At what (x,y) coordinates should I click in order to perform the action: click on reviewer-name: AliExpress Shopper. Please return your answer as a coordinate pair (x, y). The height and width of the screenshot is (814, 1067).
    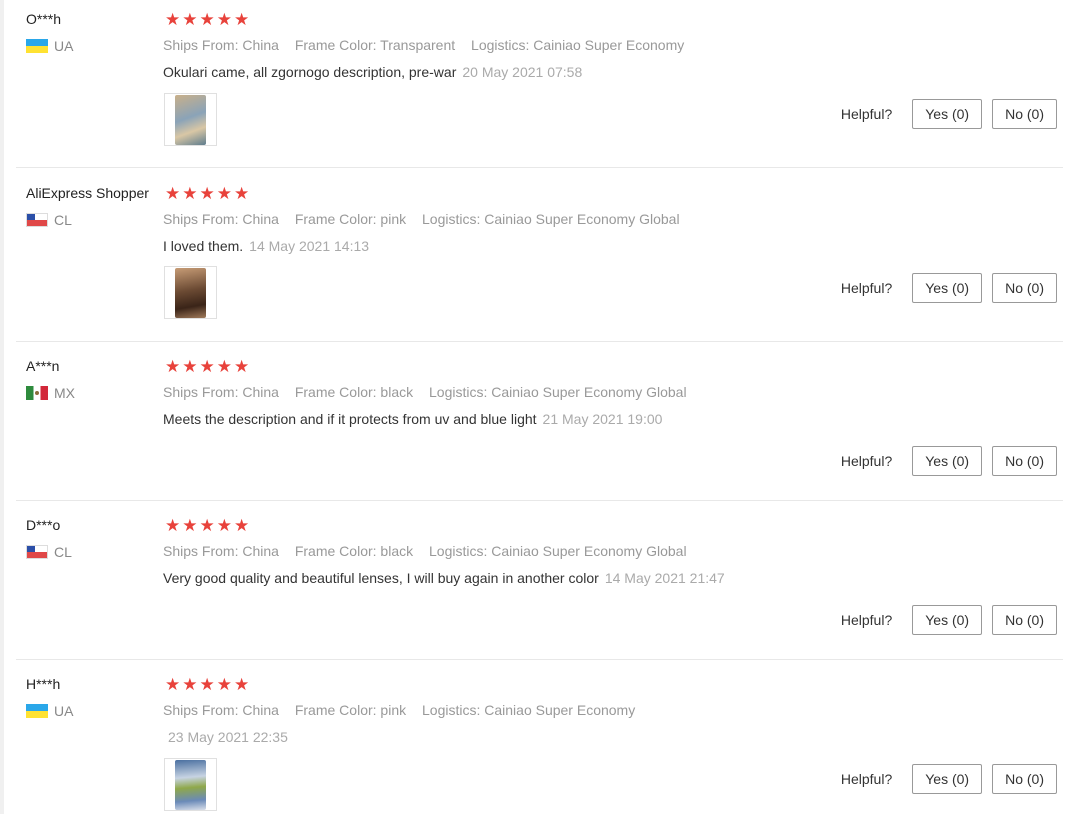
    Looking at the image, I should click on (87, 193).